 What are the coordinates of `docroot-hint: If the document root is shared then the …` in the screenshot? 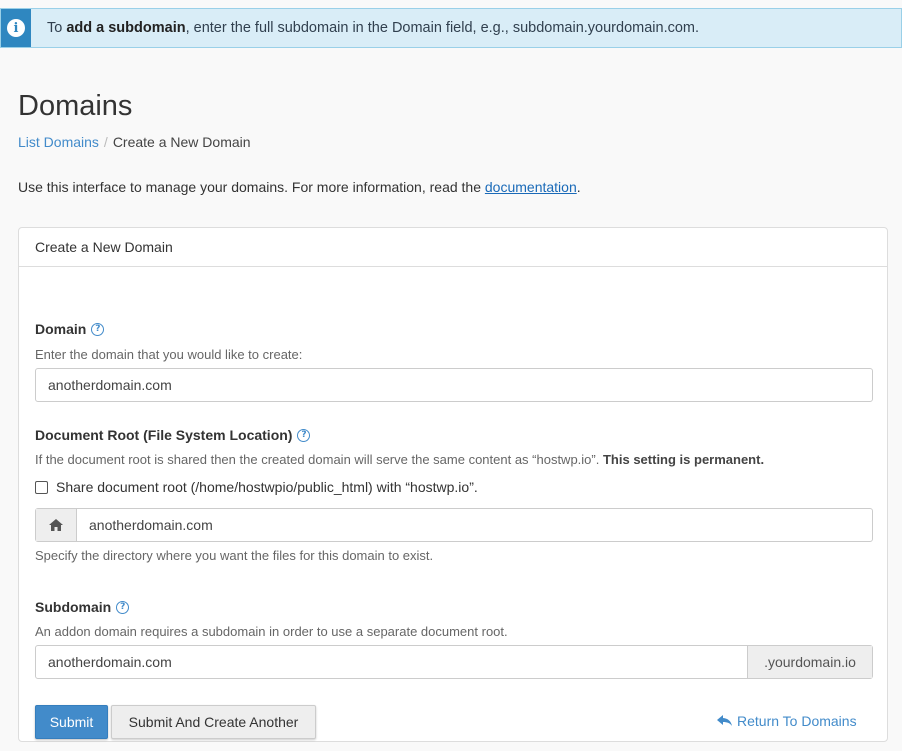 It's located at (399, 459).